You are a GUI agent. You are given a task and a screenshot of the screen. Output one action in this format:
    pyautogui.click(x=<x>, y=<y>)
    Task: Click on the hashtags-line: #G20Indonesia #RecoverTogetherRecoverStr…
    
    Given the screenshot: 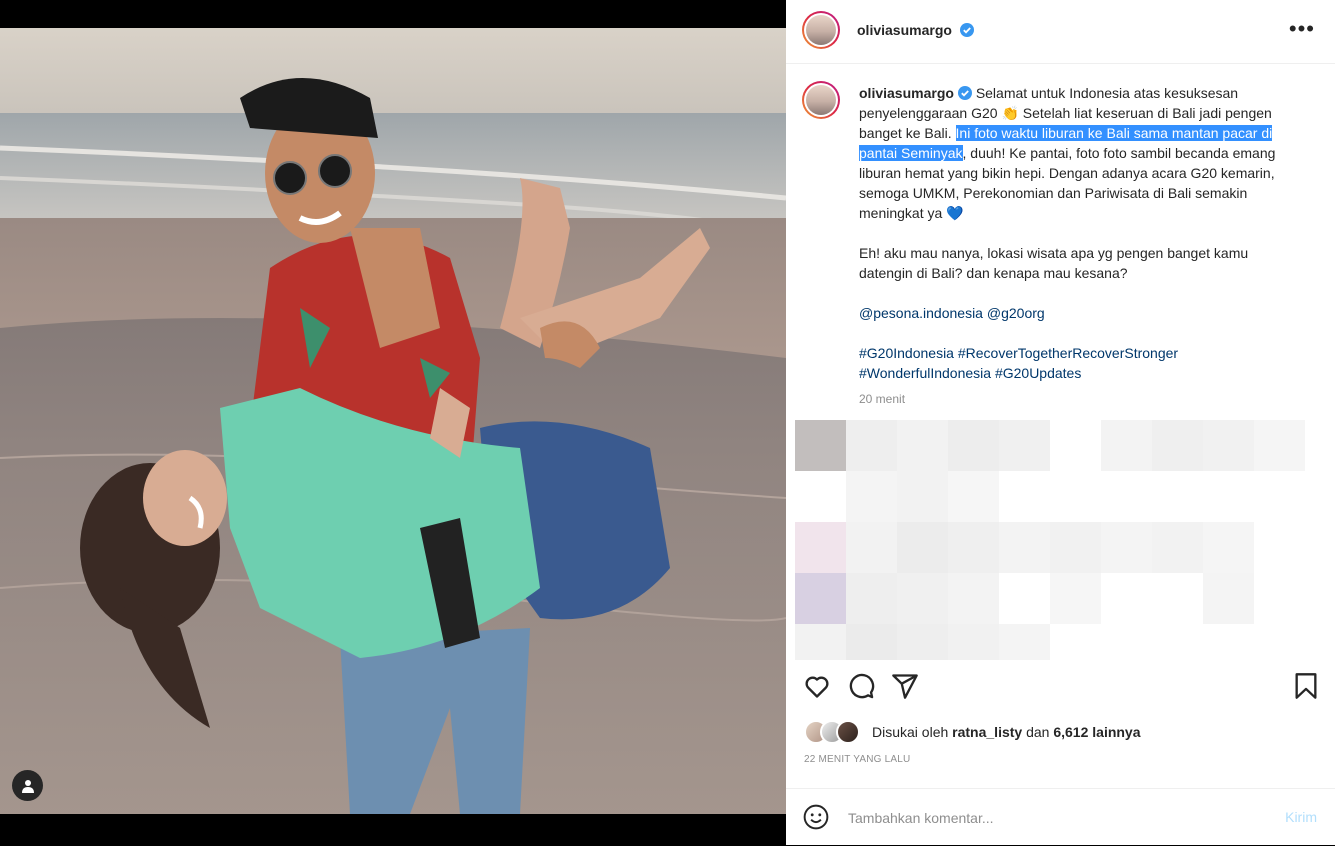 What is the action you would take?
    pyautogui.click(x=1079, y=353)
    